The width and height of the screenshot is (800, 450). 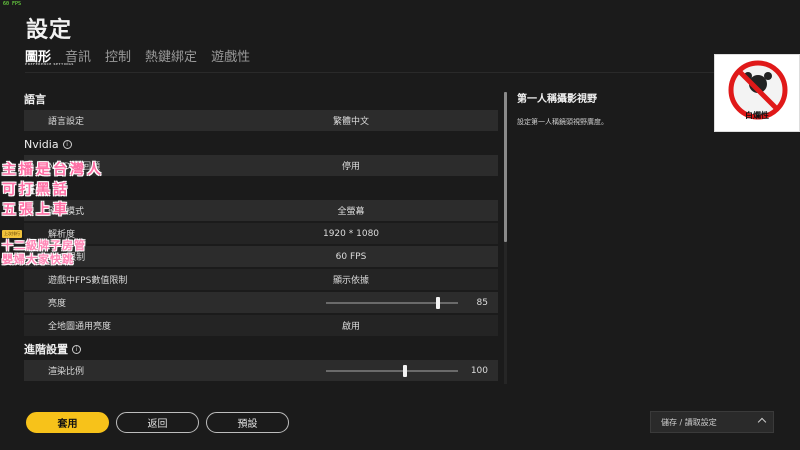 What do you see at coordinates (757, 115) in the screenshot?
I see `stream-logo-label: 白爛性` at bounding box center [757, 115].